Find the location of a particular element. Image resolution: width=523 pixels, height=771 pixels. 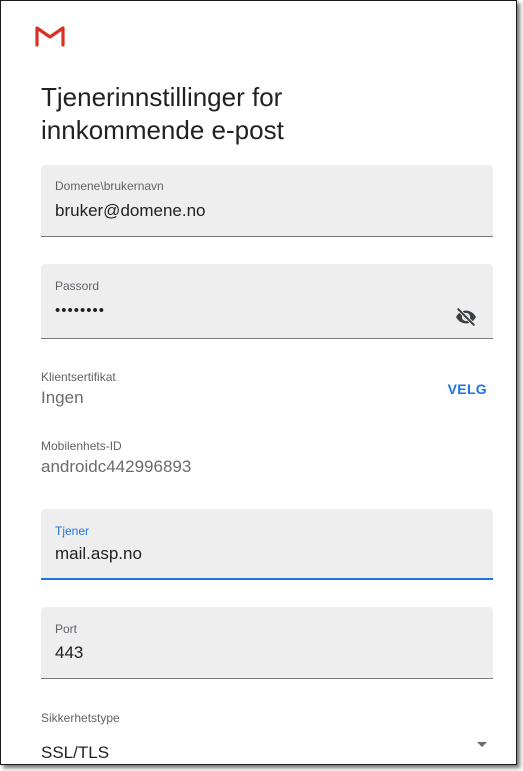

device-id-label: Mobilenhets-ID is located at coordinates (81, 446).